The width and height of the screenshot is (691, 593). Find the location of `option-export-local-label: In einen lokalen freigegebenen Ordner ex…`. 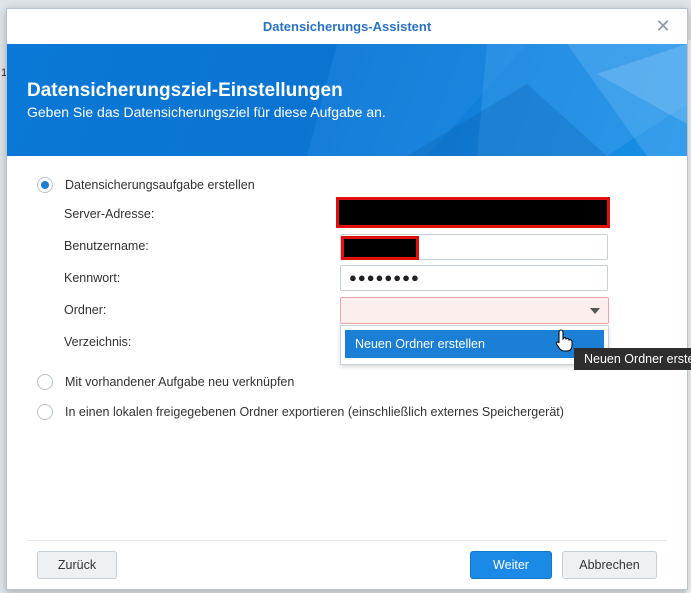

option-export-local-label: In einen lokalen freigegebenen Ordner ex… is located at coordinates (314, 412).